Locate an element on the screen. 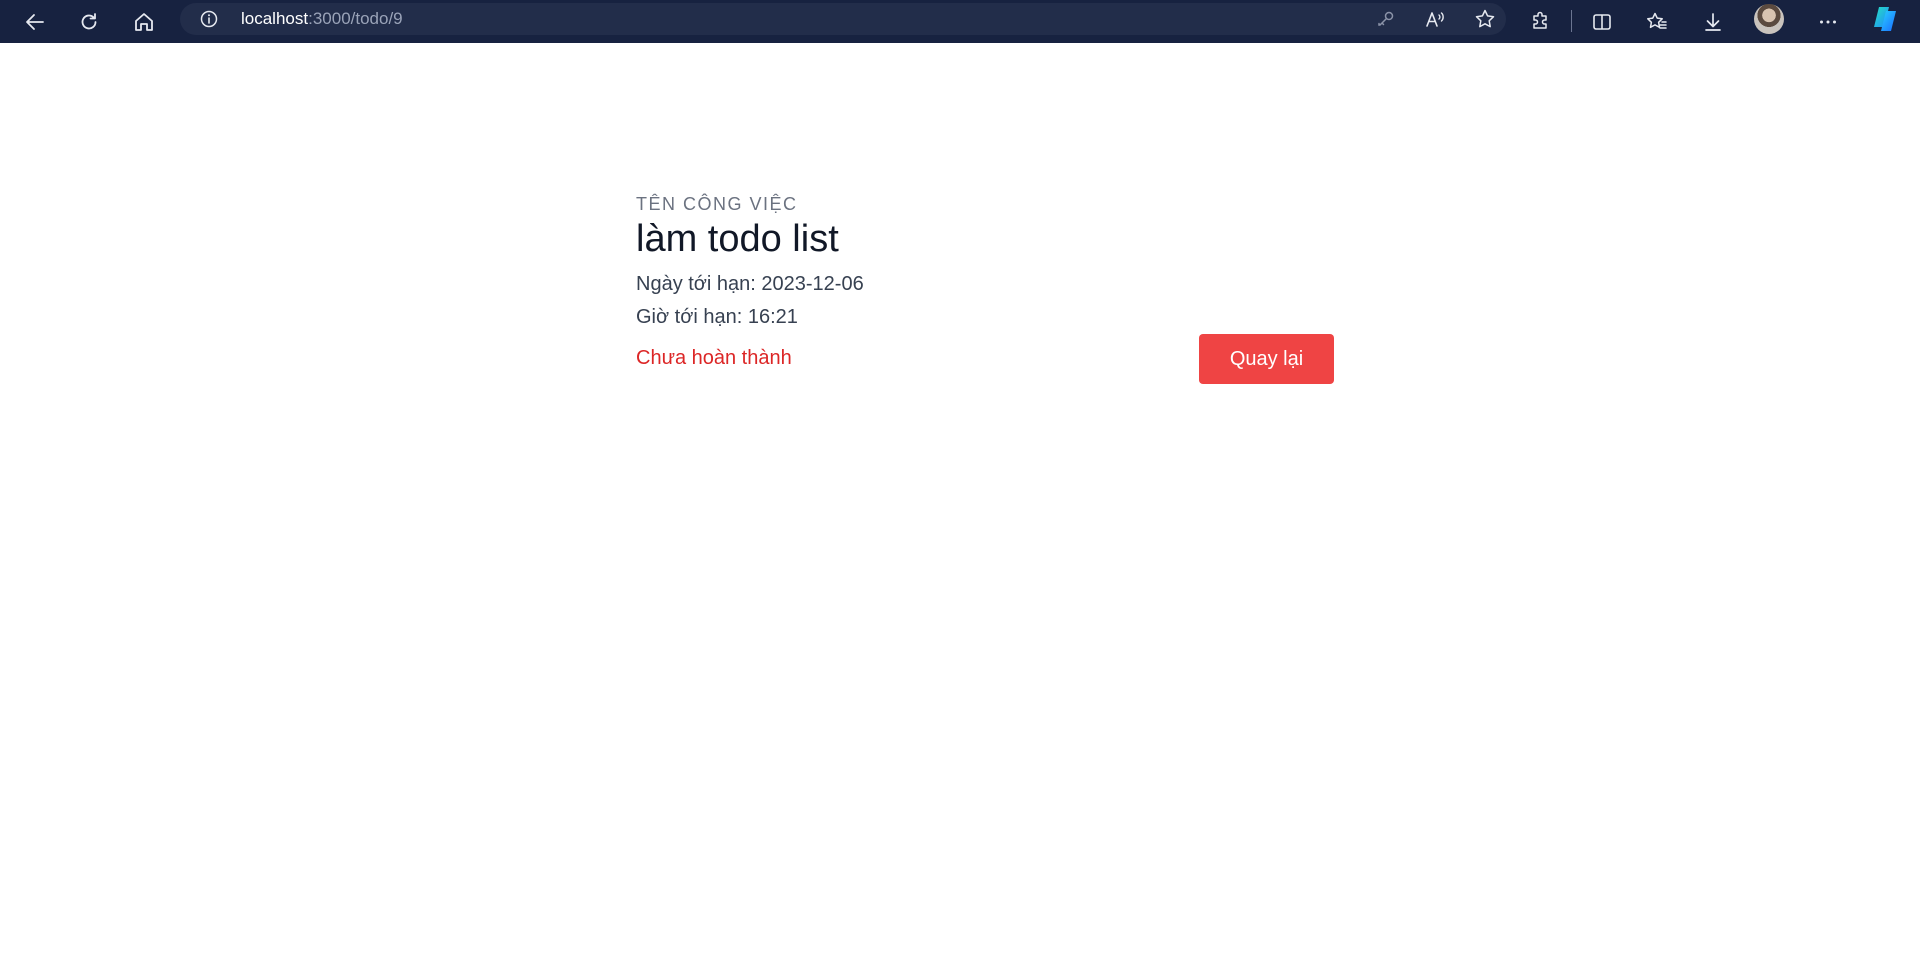 The width and height of the screenshot is (1920, 975). todo-title: làm todo list is located at coordinates (737, 239).